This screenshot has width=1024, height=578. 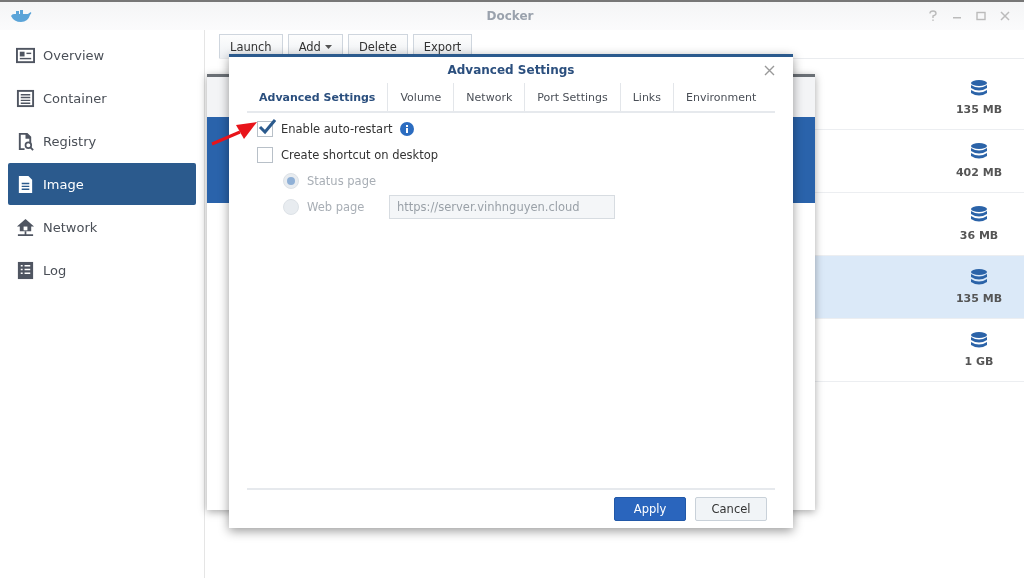 I want to click on option-label: Create shortcut on desktop, so click(x=360, y=155).